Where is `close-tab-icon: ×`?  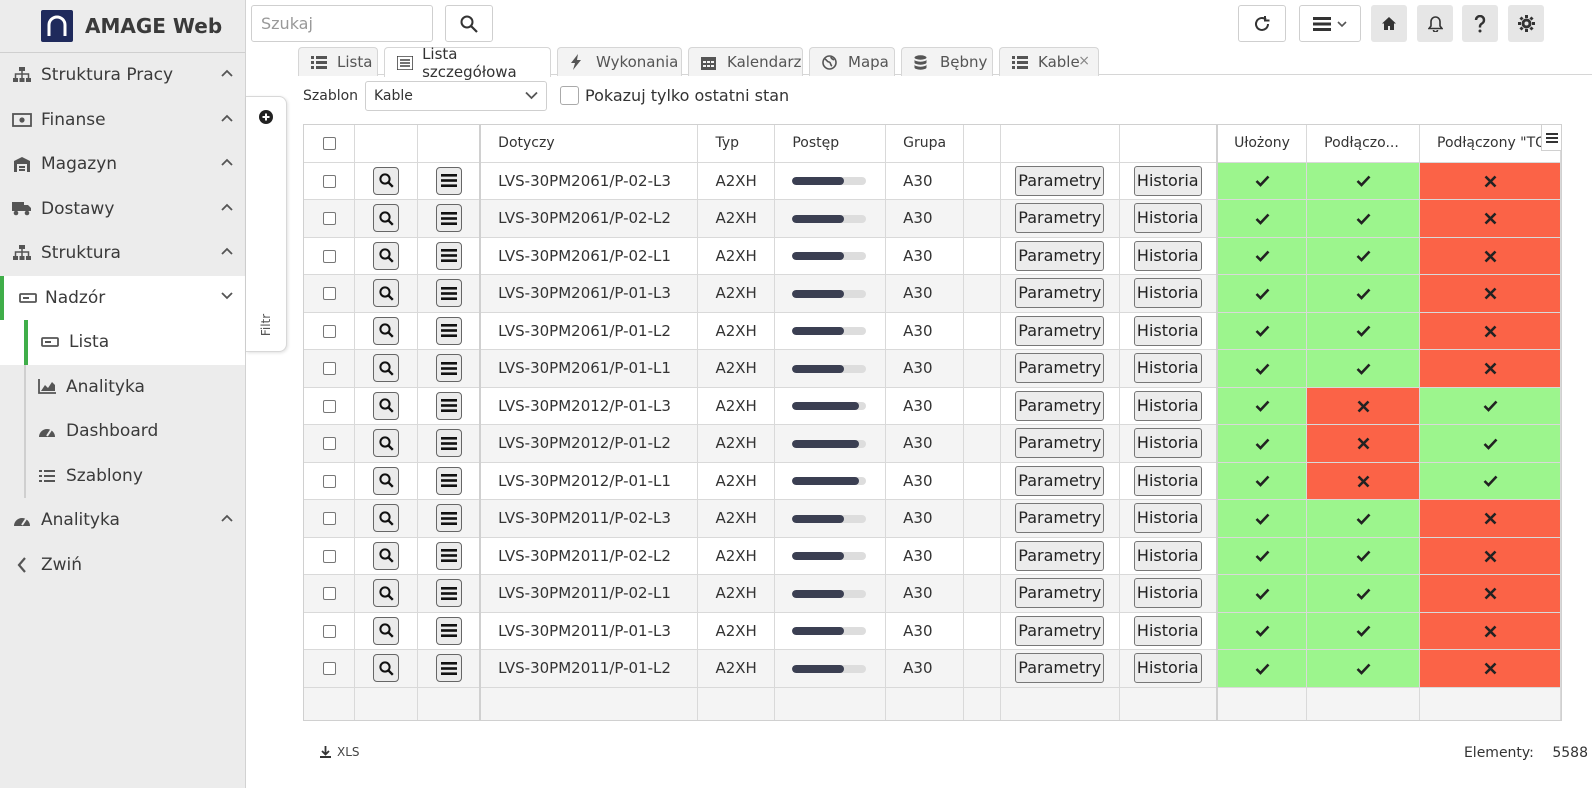 close-tab-icon: × is located at coordinates (1084, 61).